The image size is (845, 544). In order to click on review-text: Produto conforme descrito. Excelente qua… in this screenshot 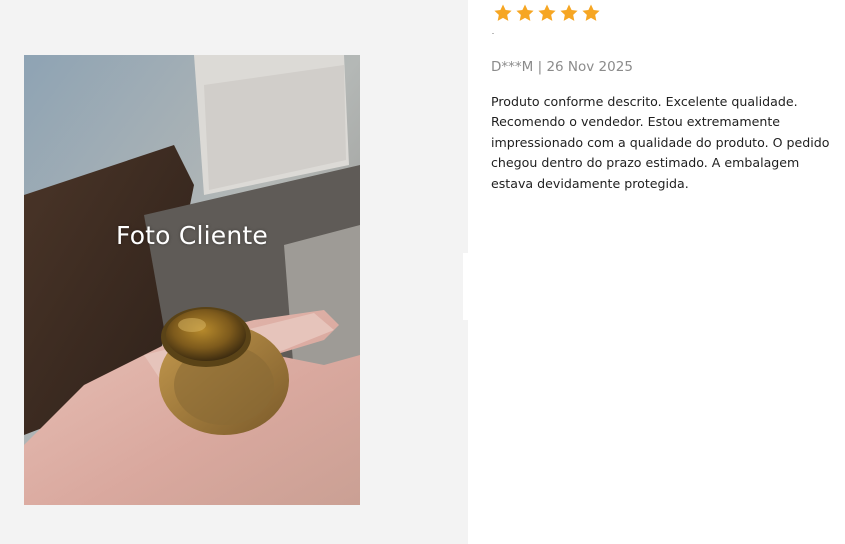, I will do `click(660, 142)`.